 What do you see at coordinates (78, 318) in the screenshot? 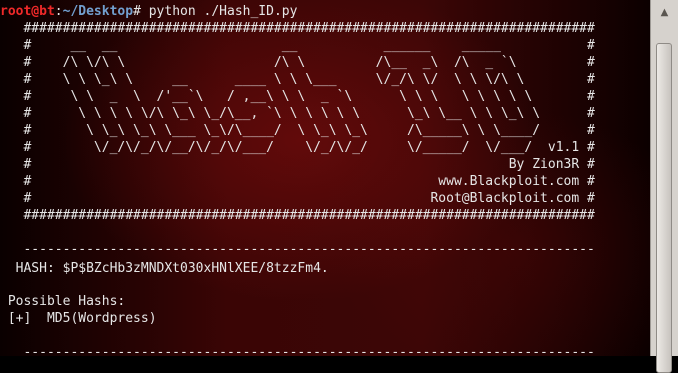
I see `result-line: [+] MD5(Wordpress)` at bounding box center [78, 318].